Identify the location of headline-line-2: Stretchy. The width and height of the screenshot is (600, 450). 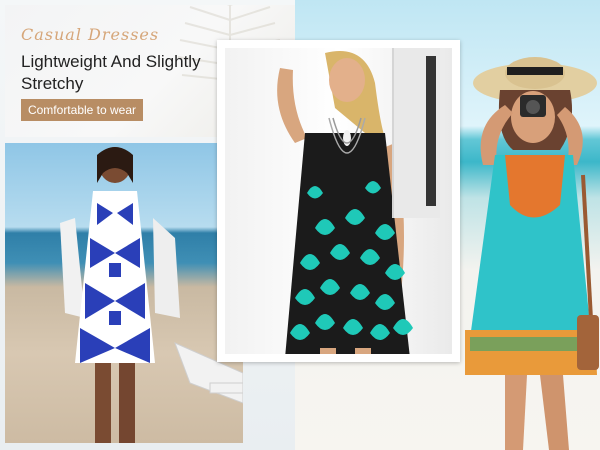
(52, 83).